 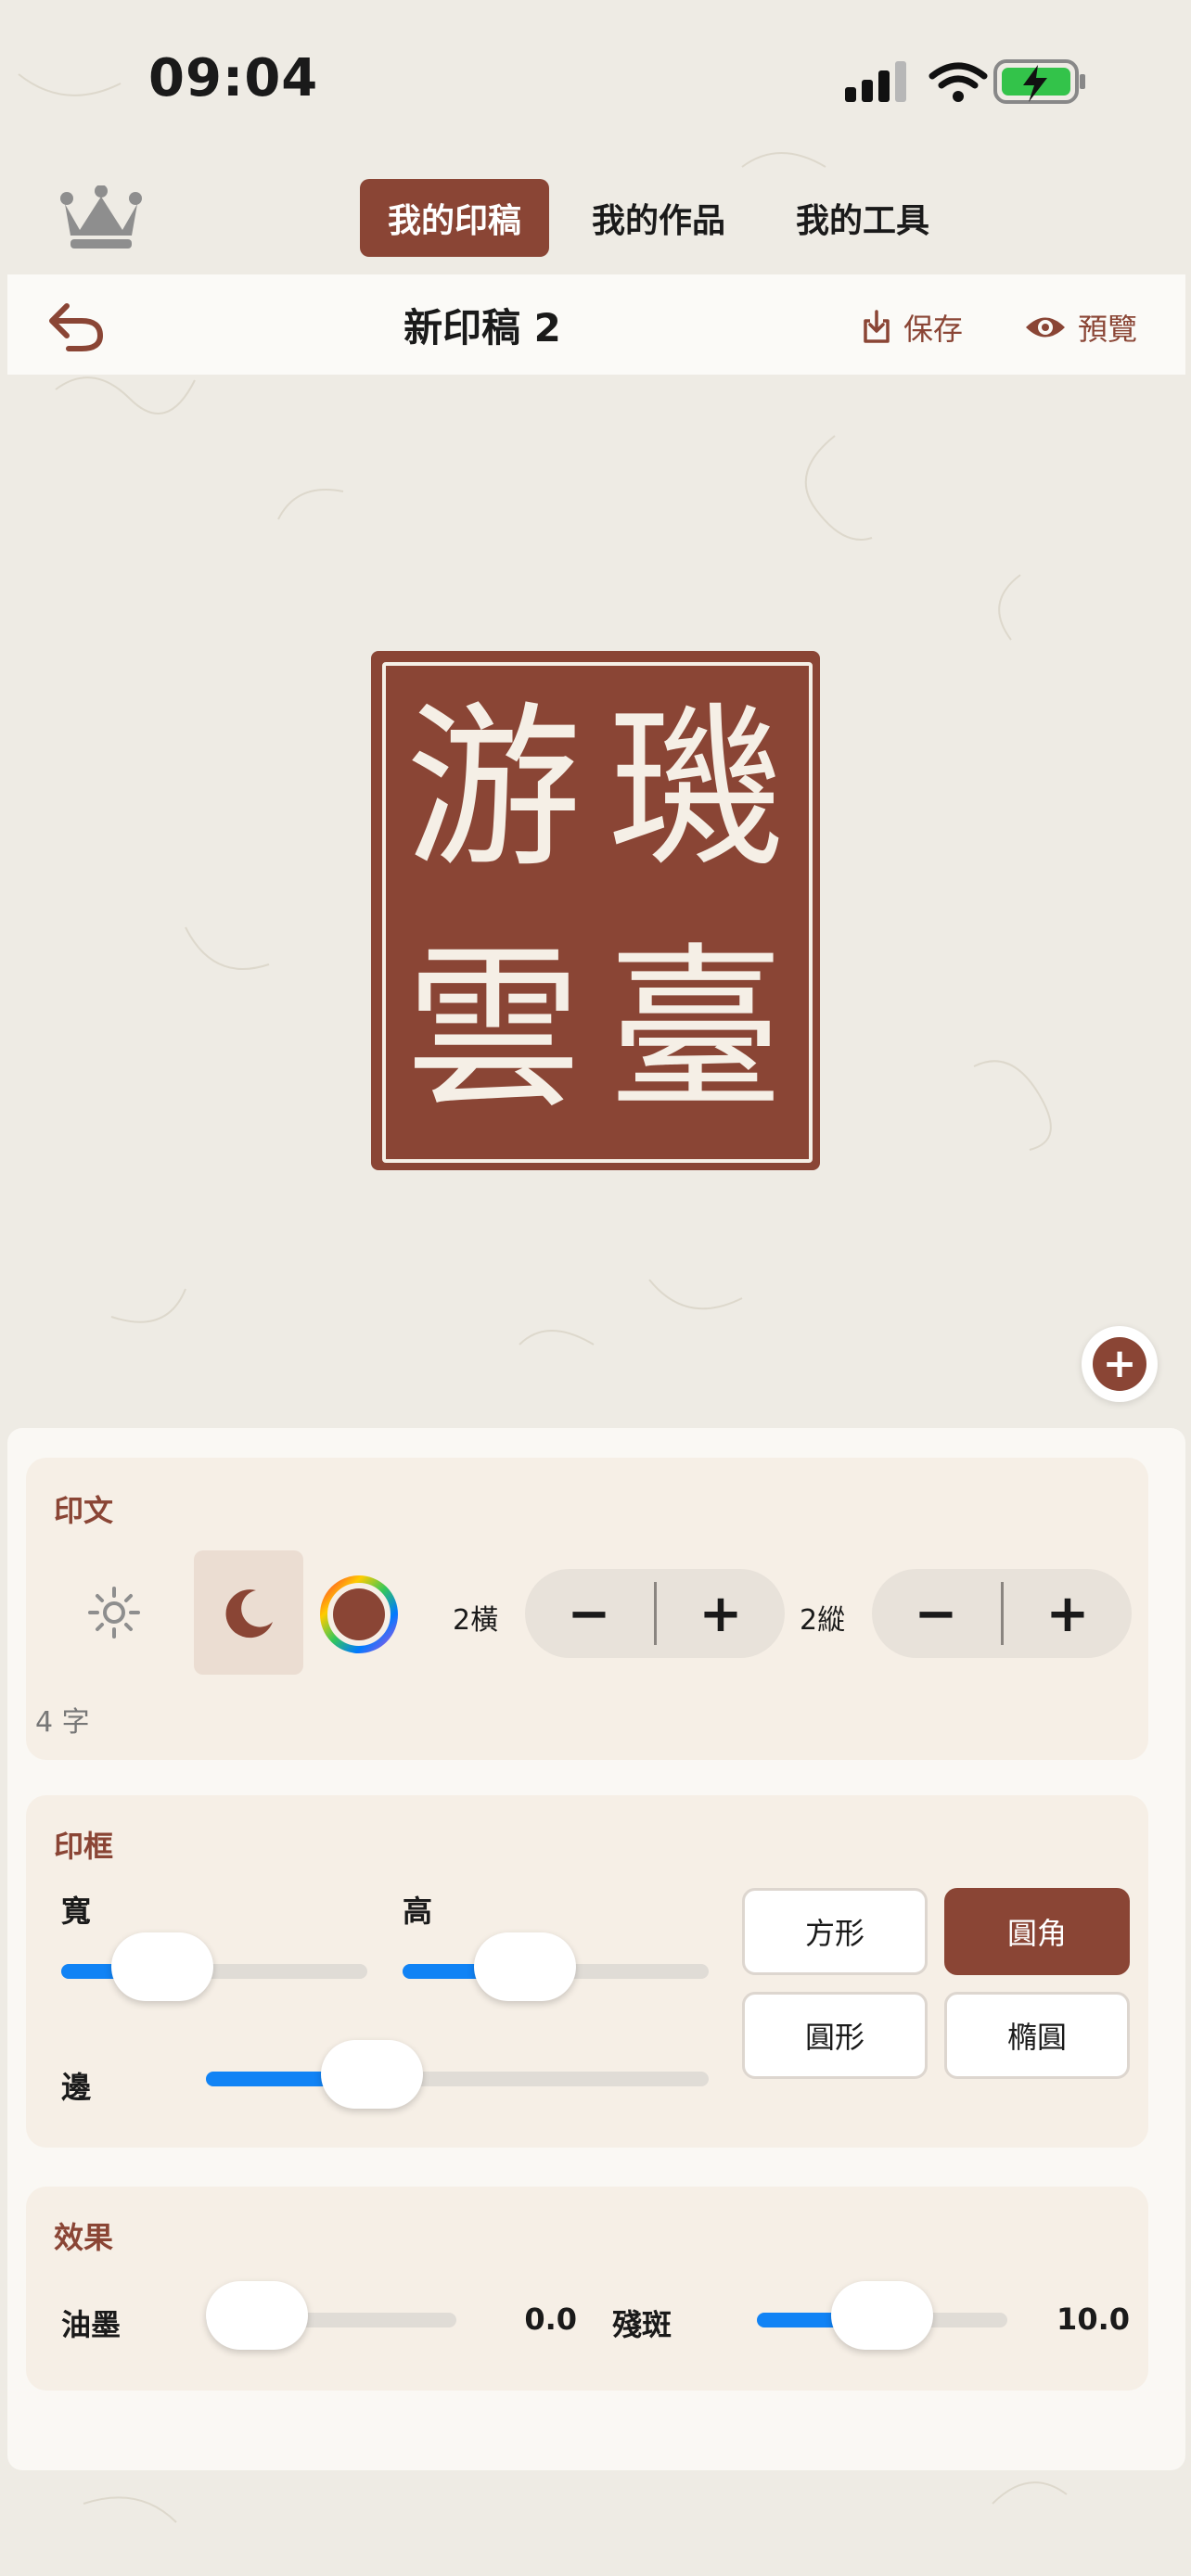 What do you see at coordinates (1068, 1613) in the screenshot?
I see `rows-increase-button: +` at bounding box center [1068, 1613].